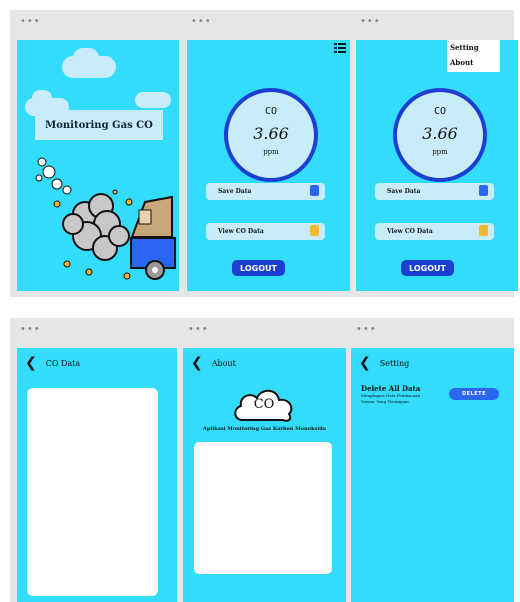 The width and height of the screenshot is (520, 602). Describe the element at coordinates (340, 48) in the screenshot. I see `list-menu-icon` at that location.